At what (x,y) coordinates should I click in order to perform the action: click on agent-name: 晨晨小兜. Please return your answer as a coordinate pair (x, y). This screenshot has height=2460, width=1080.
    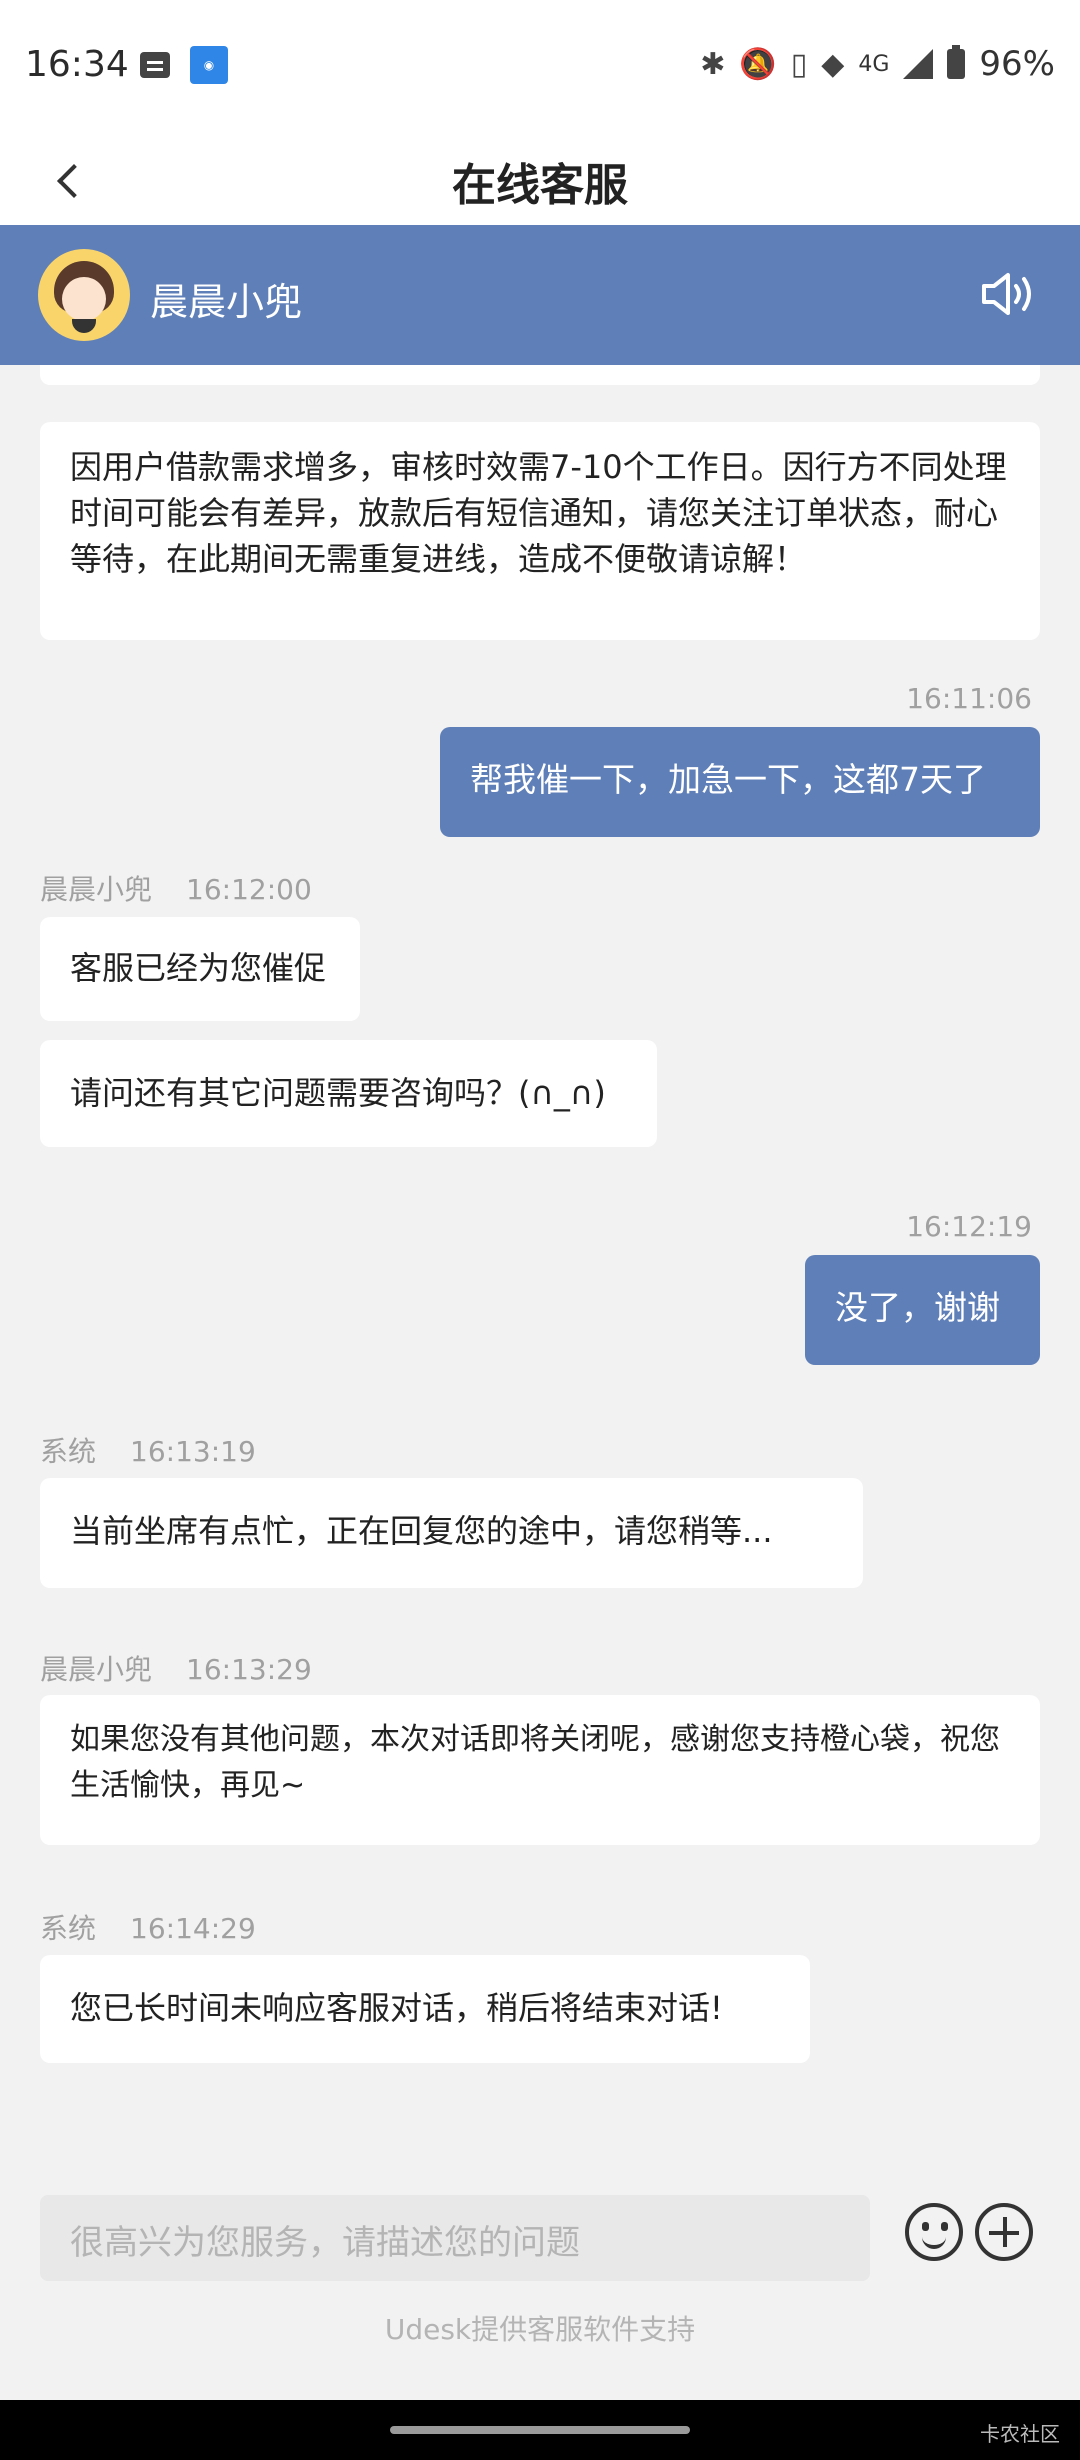
    Looking at the image, I should click on (226, 302).